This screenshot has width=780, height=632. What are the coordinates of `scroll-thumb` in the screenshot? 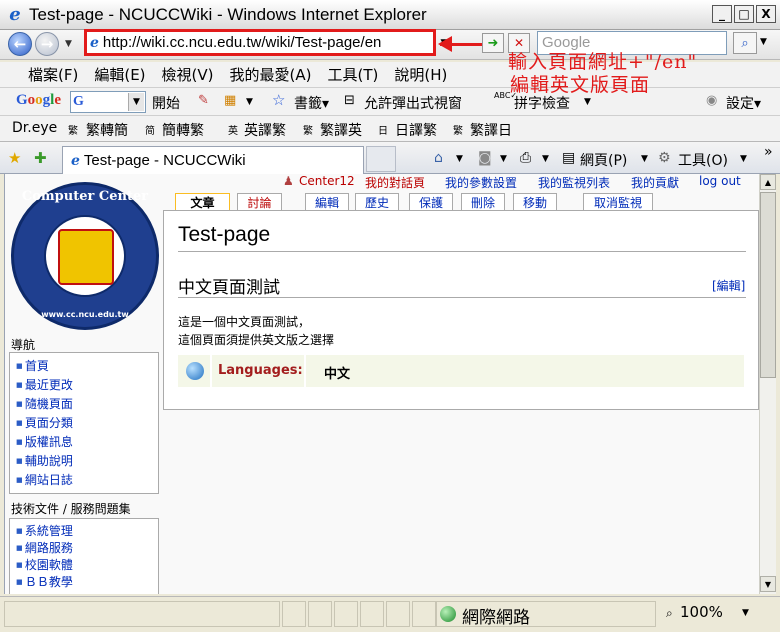 It's located at (768, 285).